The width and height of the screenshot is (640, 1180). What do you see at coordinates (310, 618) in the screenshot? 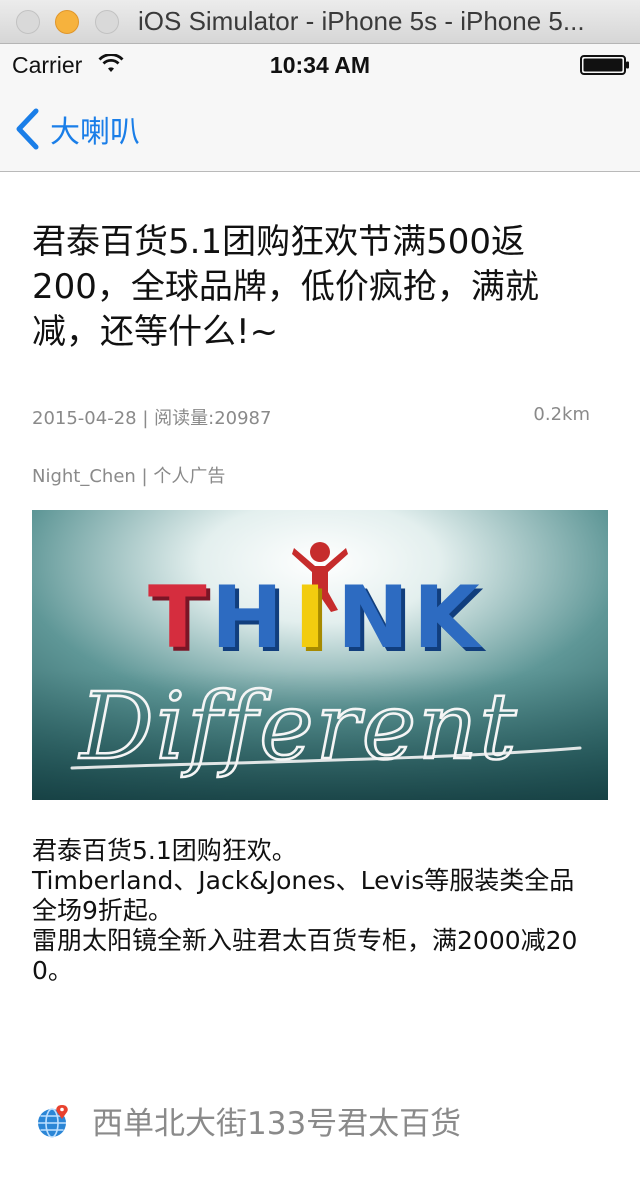
I see `svg-text: I` at bounding box center [310, 618].